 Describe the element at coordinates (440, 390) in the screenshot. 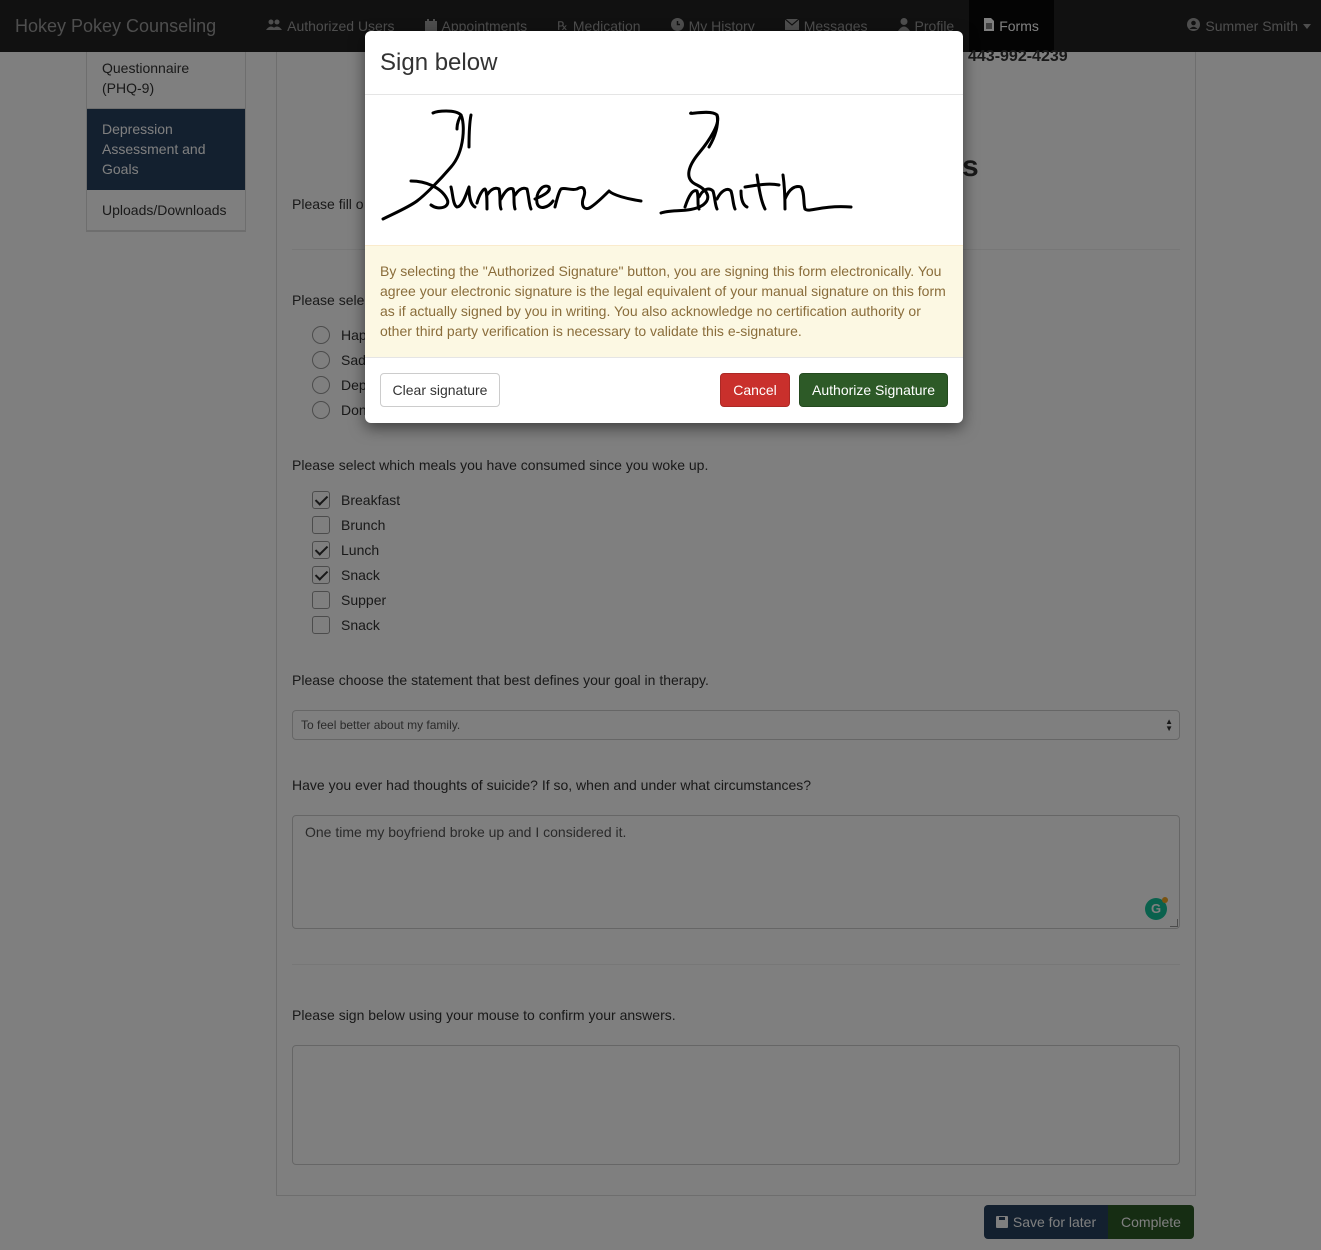

I see `clear-signature-button: Clear signature` at that location.